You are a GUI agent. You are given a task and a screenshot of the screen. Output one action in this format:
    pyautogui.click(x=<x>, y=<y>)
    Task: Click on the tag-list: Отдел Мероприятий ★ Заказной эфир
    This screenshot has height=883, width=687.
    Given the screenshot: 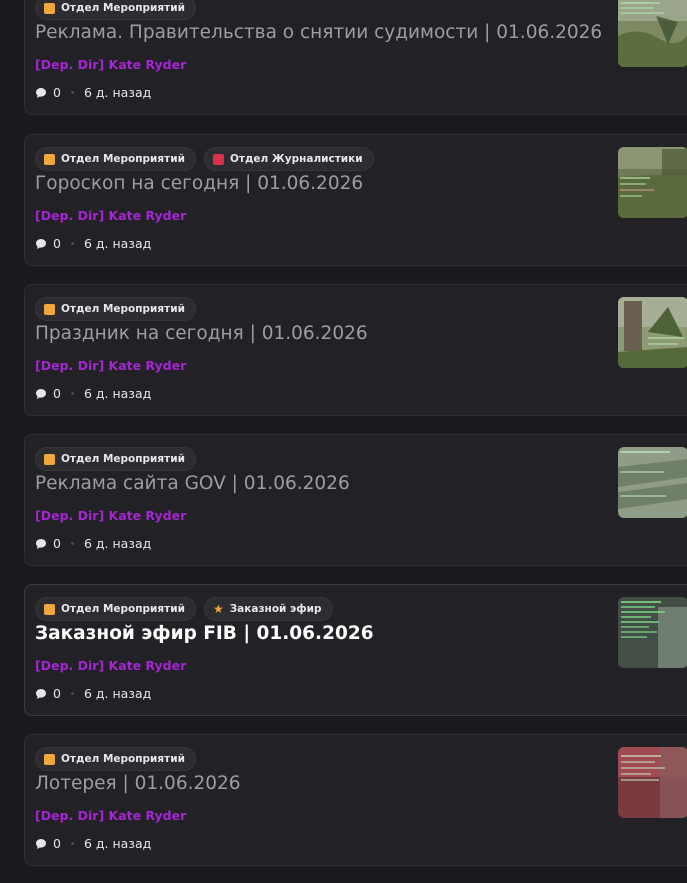 What is the action you would take?
    pyautogui.click(x=184, y=609)
    